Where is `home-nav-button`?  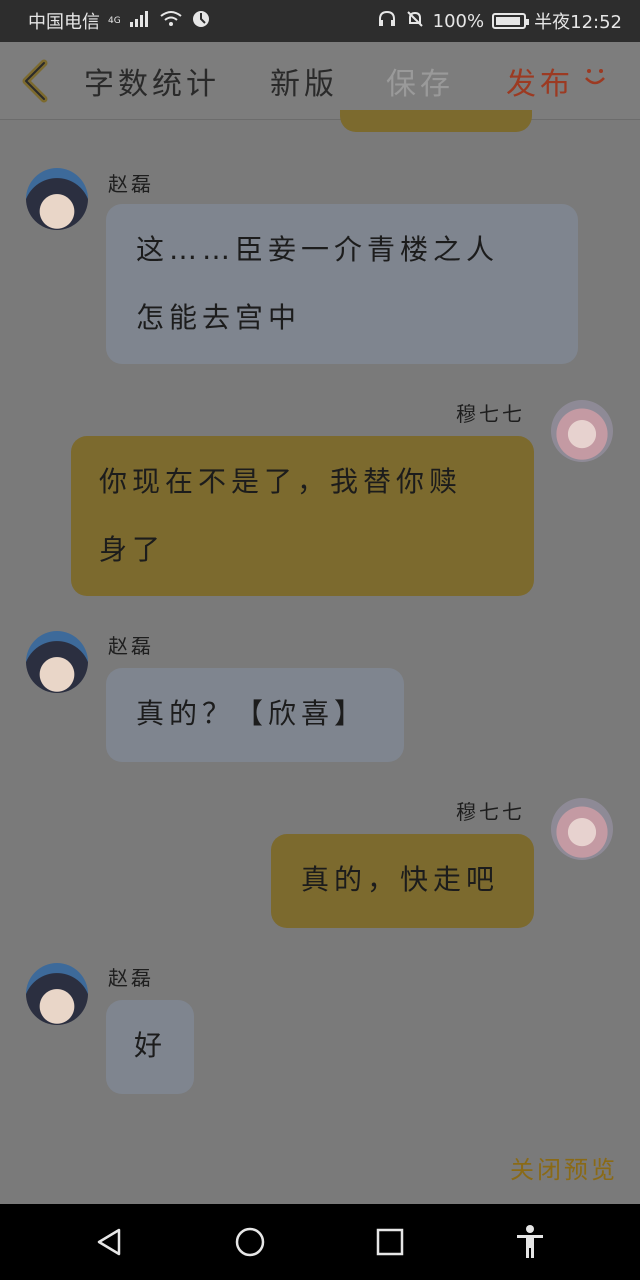 home-nav-button is located at coordinates (250, 1242).